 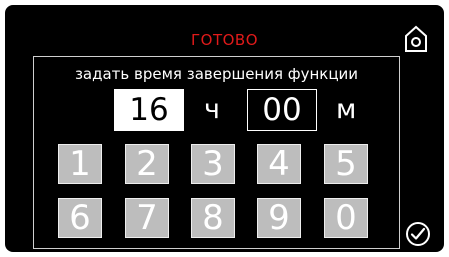 I want to click on key-0: 0, so click(x=346, y=218).